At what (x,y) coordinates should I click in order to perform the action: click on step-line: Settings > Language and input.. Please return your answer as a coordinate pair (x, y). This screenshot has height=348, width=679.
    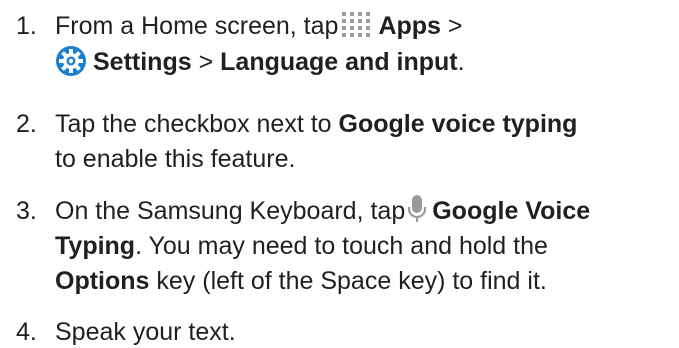
    Looking at the image, I should click on (260, 62).